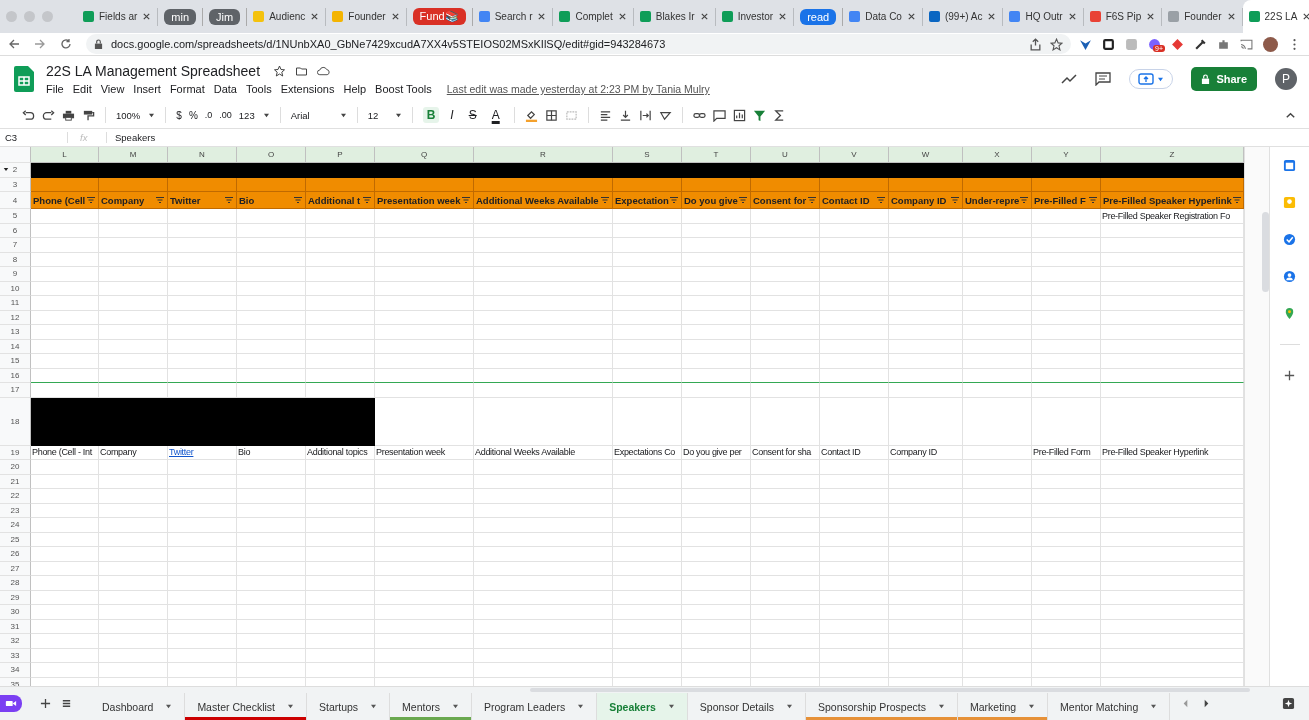 The height and width of the screenshot is (720, 1309). I want to click on undo-icon, so click(28, 115).